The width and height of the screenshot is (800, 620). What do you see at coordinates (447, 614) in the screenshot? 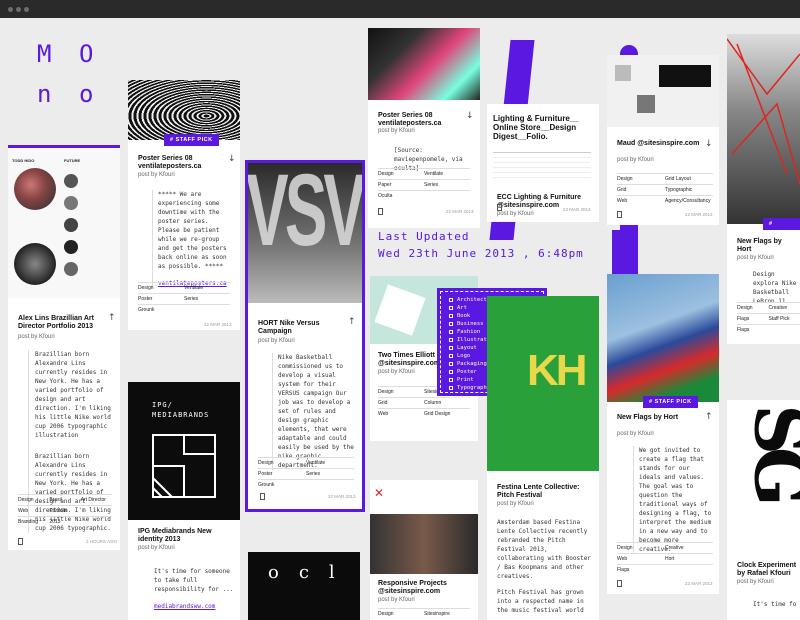
I see `table-cell: Sitesinspire` at bounding box center [447, 614].